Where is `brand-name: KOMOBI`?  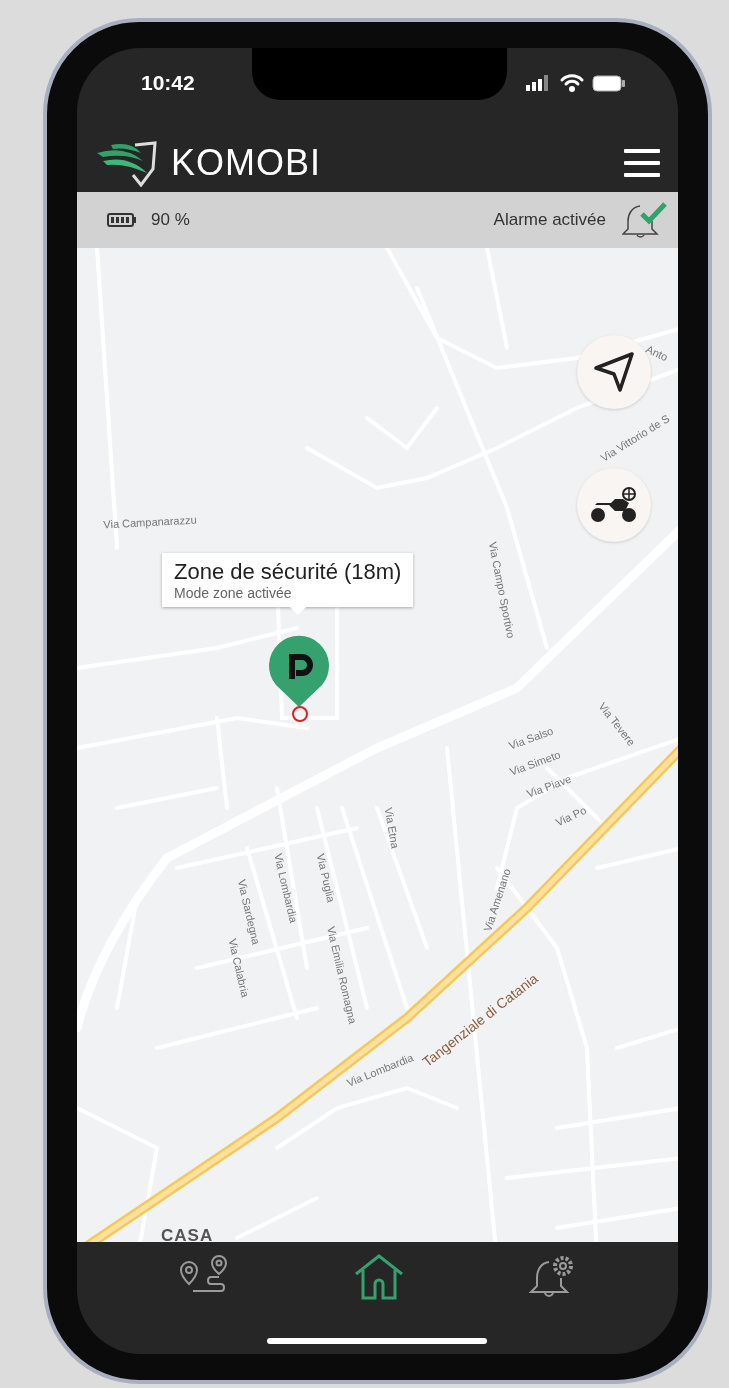
brand-name: KOMOBI is located at coordinates (246, 163).